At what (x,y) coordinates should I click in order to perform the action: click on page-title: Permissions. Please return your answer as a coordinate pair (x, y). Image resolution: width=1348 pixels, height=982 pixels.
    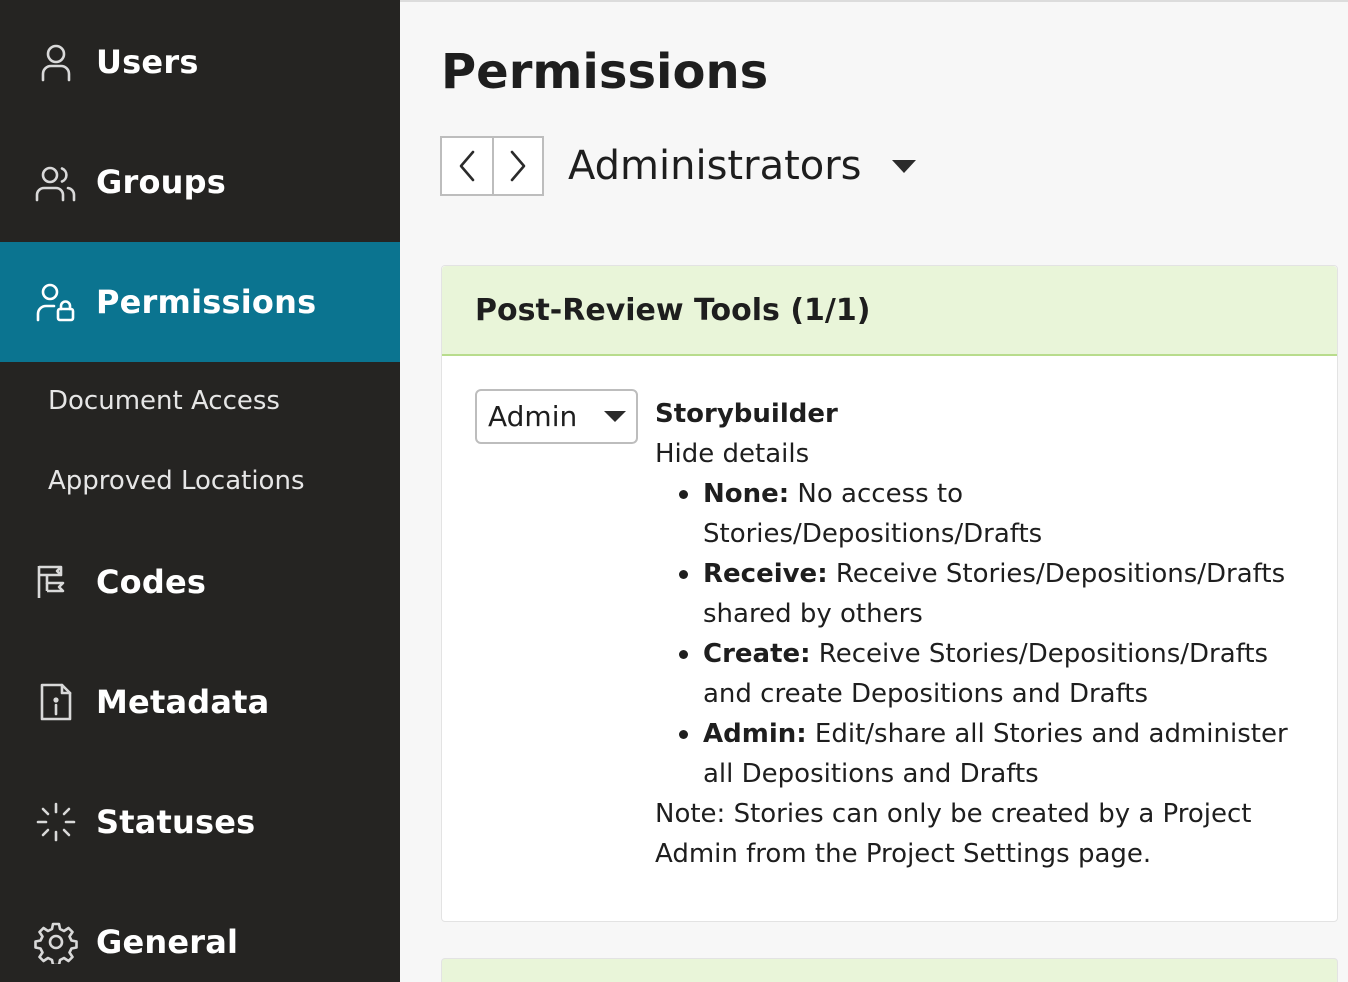
    Looking at the image, I should click on (605, 72).